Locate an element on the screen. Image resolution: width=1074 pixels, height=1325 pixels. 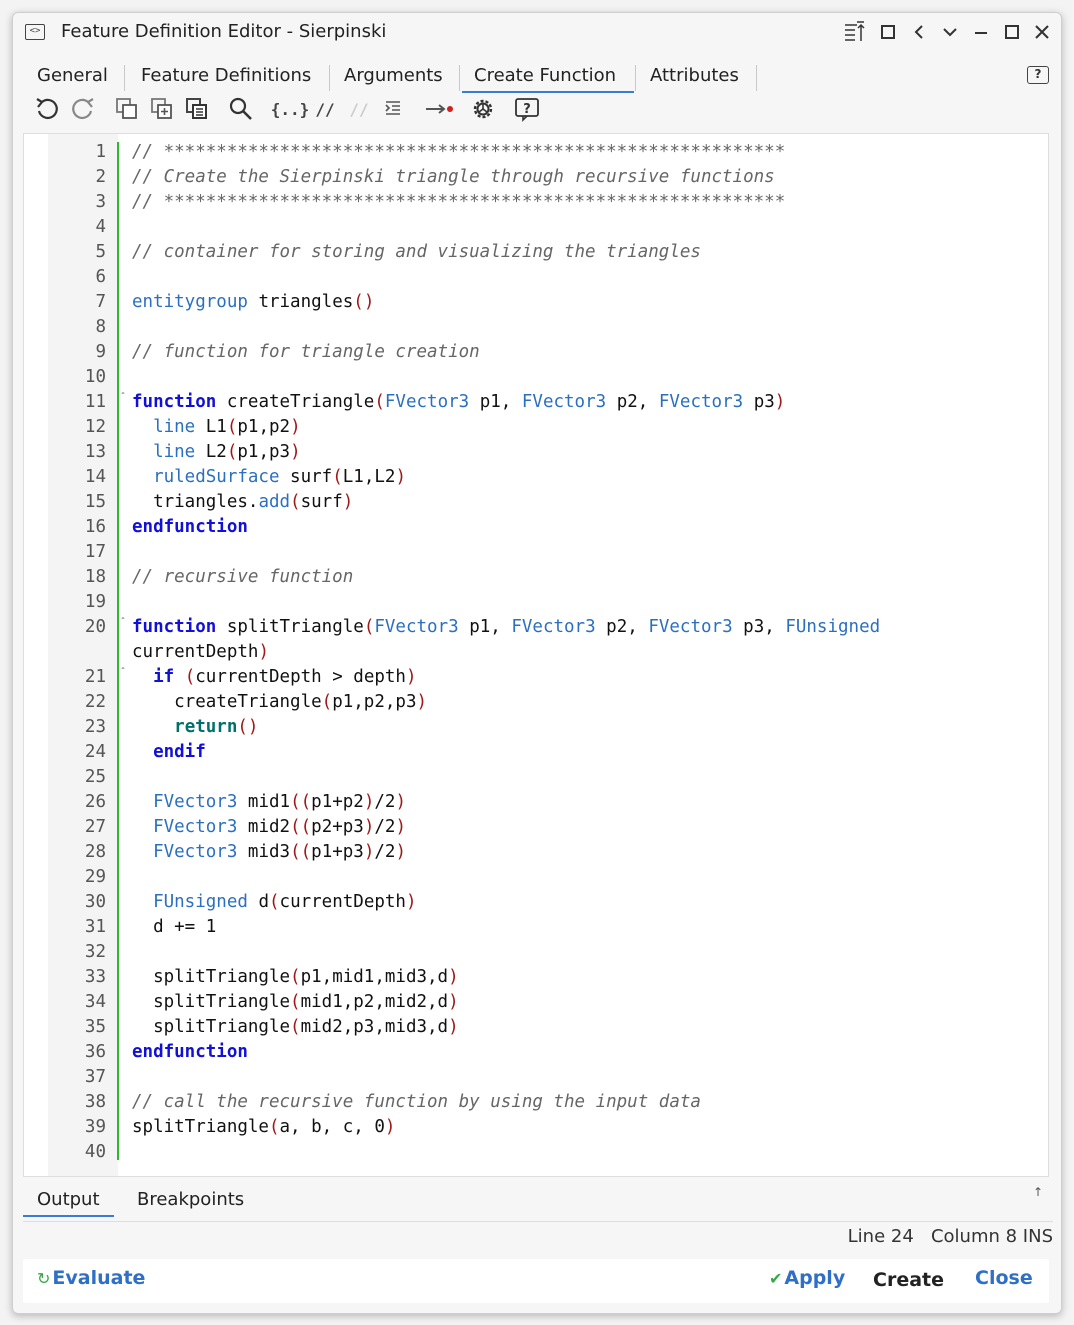
indent-icon is located at coordinates (393, 109).